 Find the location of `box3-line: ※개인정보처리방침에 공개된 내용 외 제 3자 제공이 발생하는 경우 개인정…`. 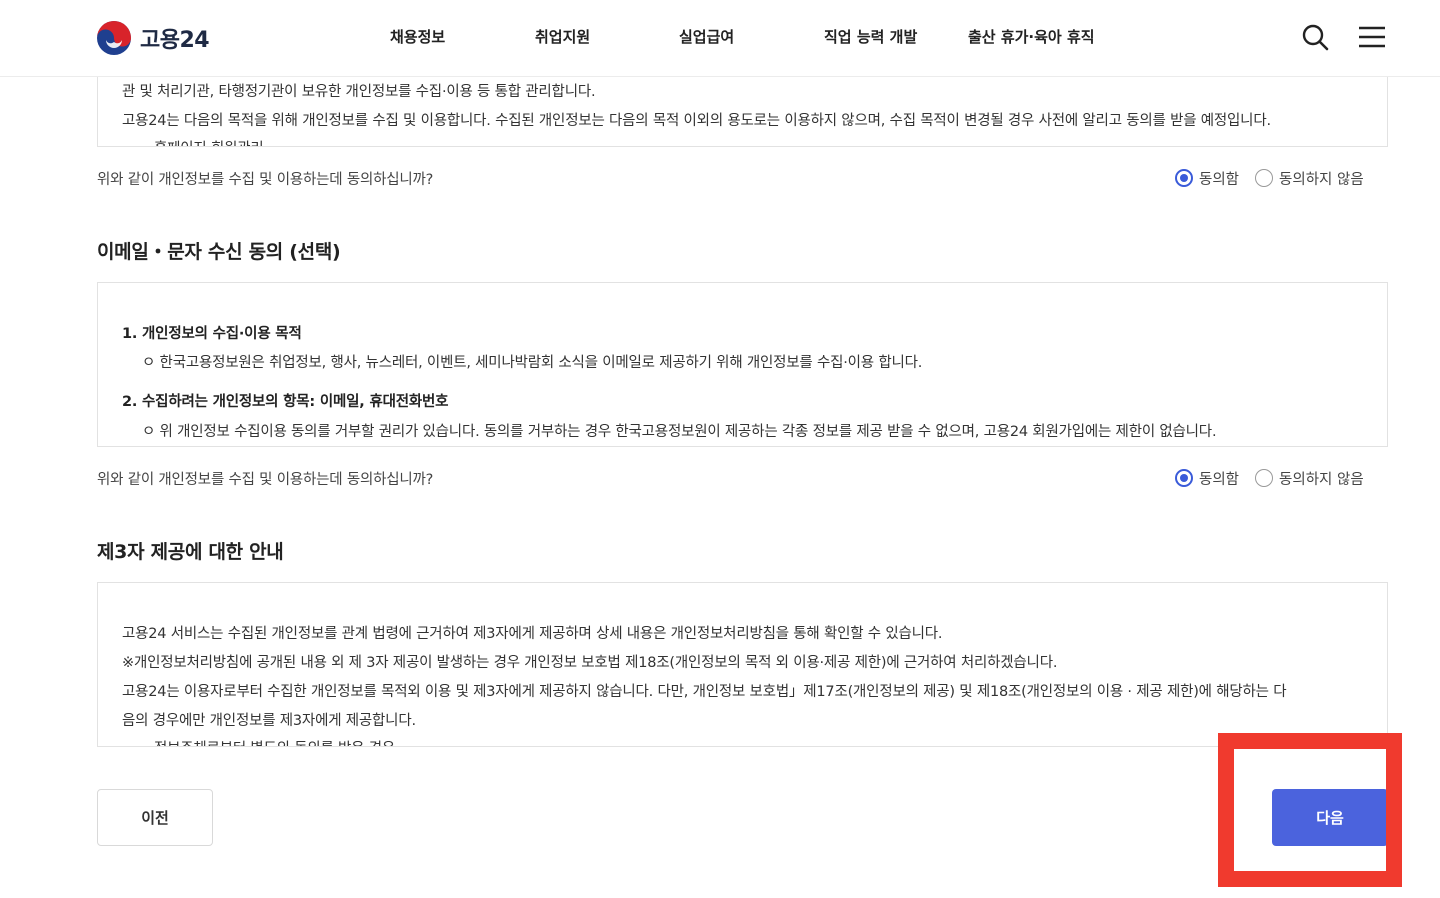

box3-line: ※개인정보처리방침에 공개된 내용 외 제 3자 제공이 발생하는 경우 개인정… is located at coordinates (590, 663).